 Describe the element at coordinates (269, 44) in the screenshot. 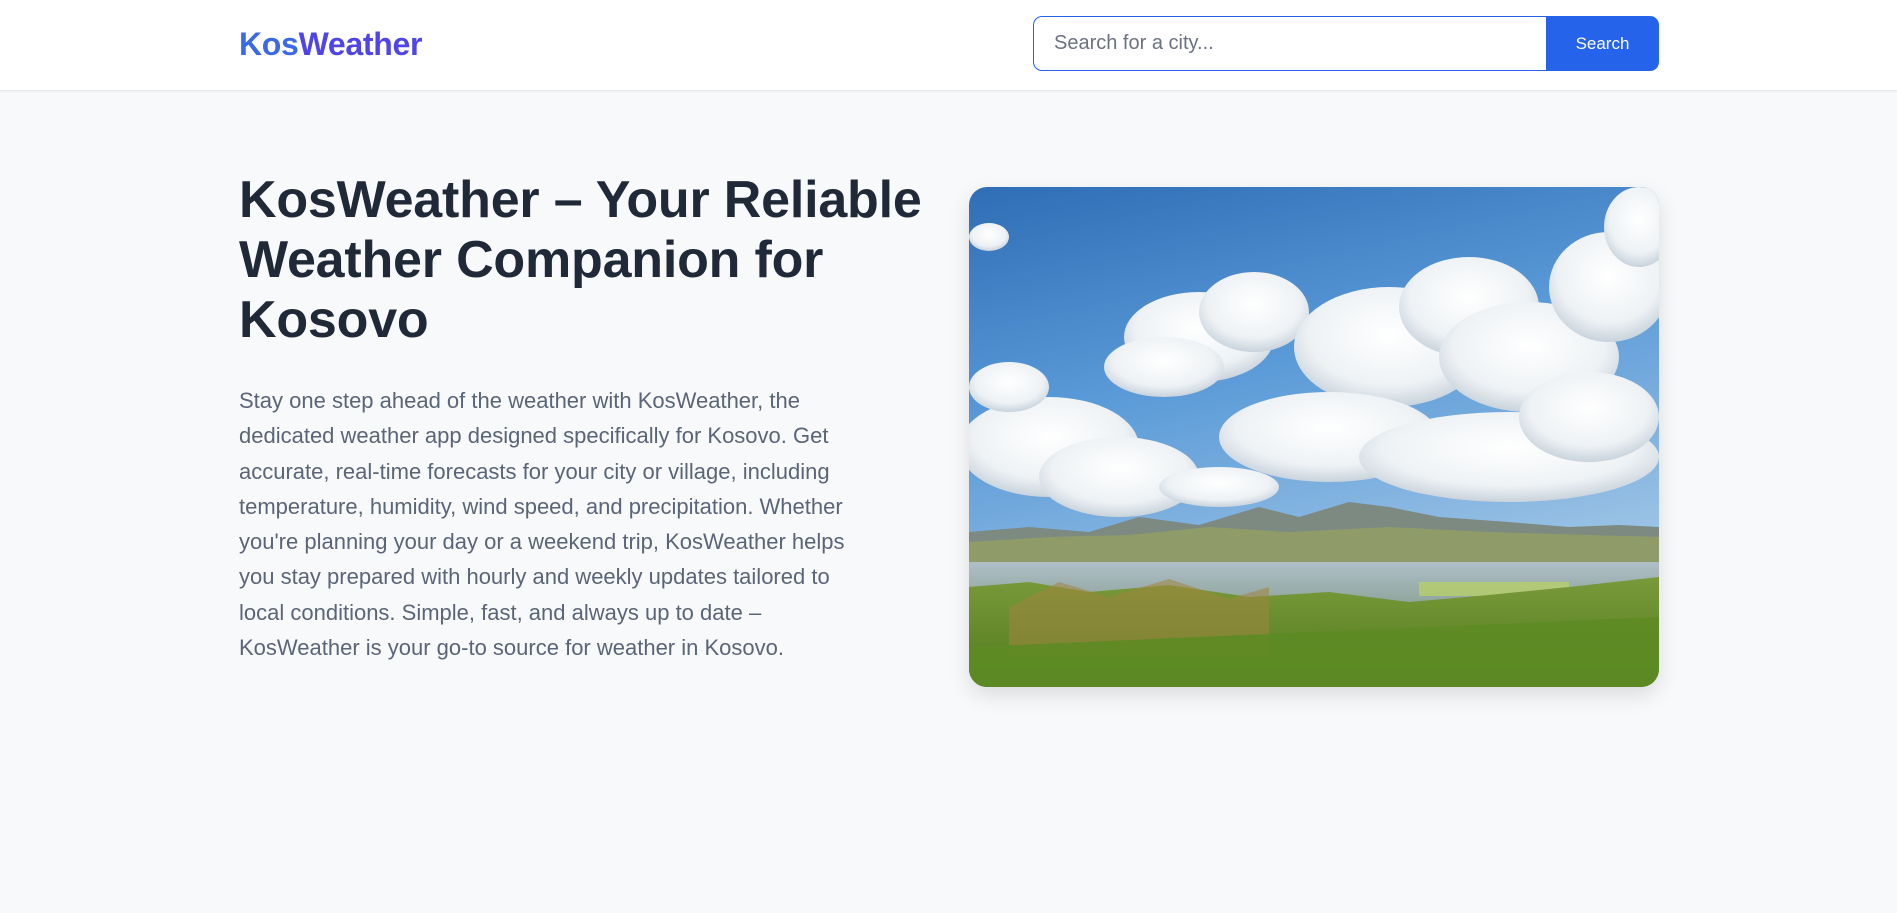

I see `logo-part-kos: Kos` at that location.